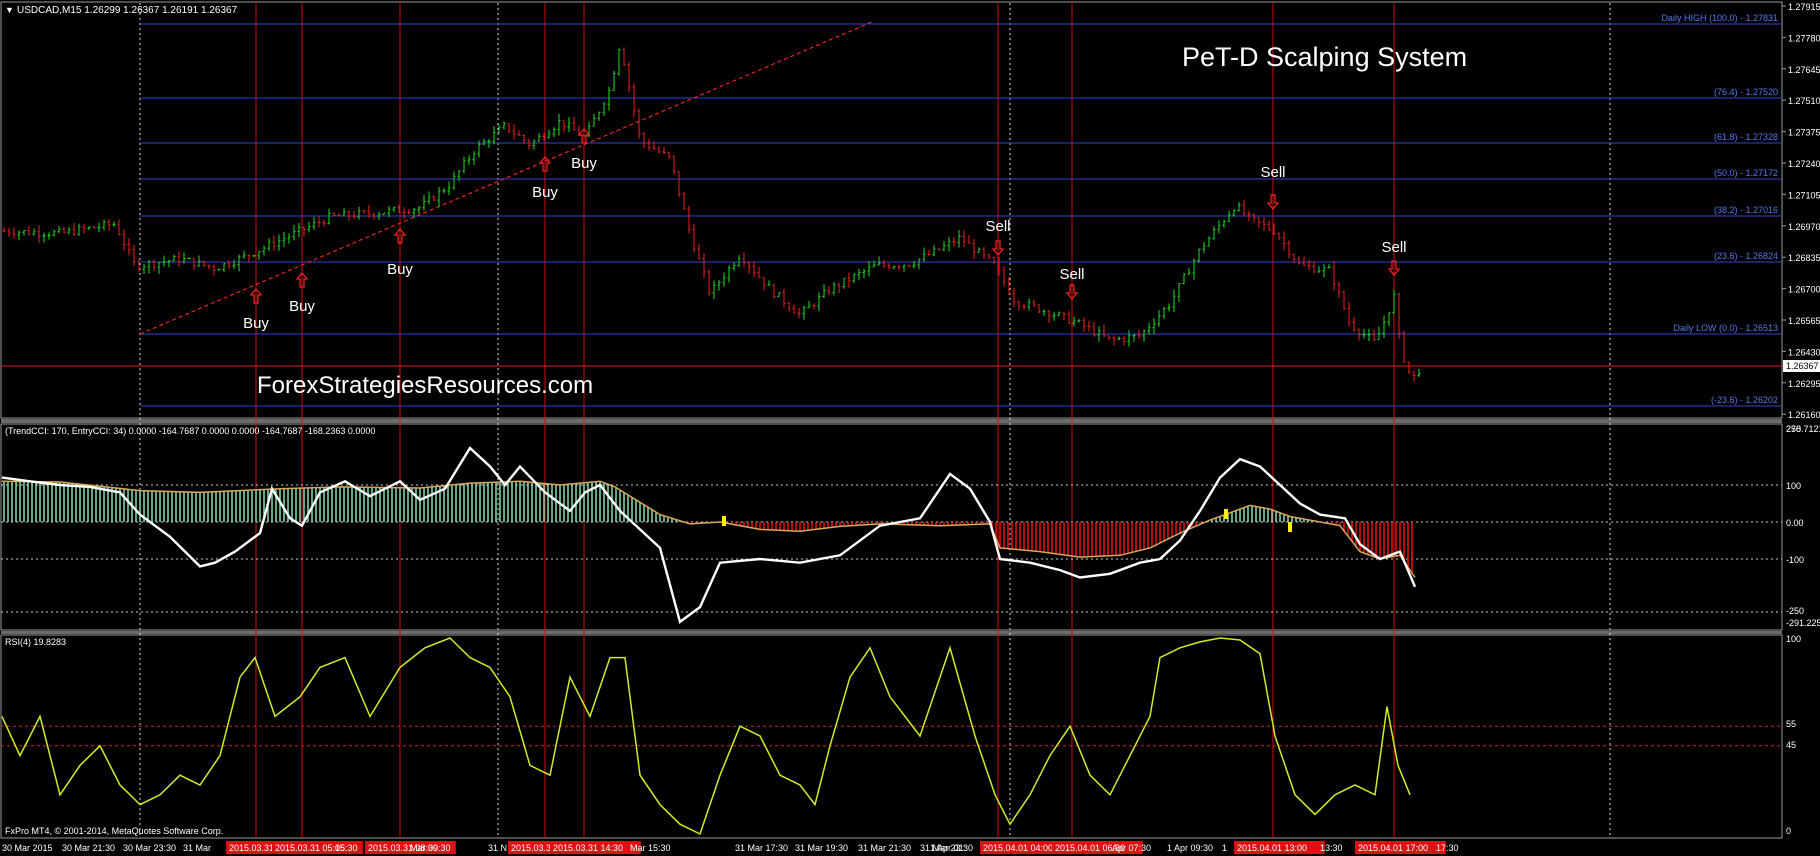 The height and width of the screenshot is (856, 1820). What do you see at coordinates (1331, 848) in the screenshot?
I see `time-tick-label: 13:30` at bounding box center [1331, 848].